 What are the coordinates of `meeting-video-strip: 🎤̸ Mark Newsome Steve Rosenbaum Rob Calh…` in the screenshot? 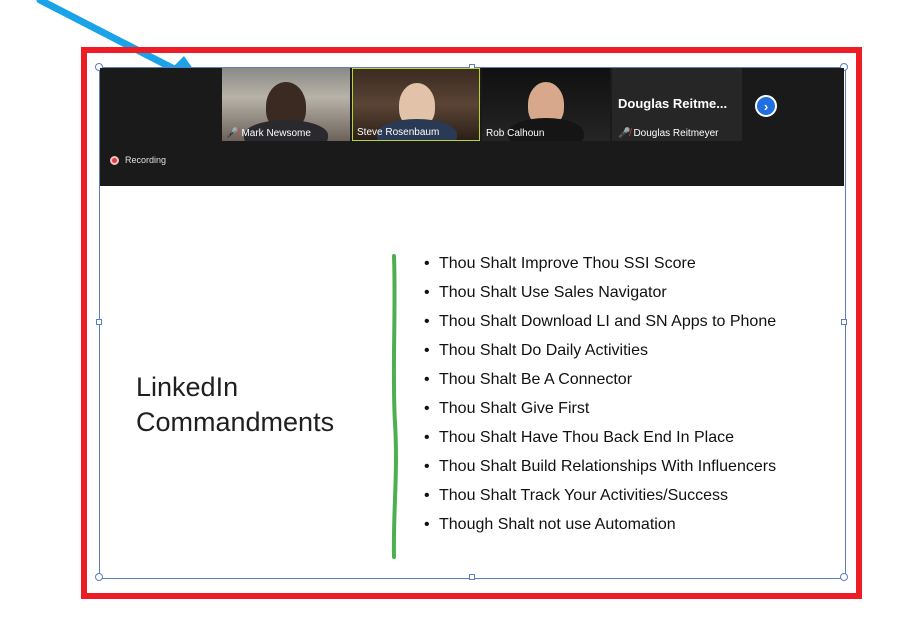 It's located at (472, 127).